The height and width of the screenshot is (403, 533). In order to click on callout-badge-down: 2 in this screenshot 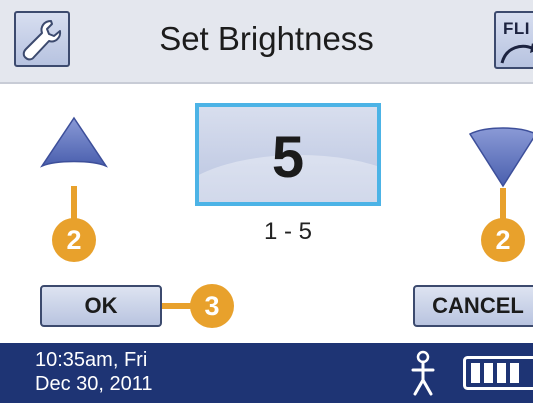, I will do `click(503, 240)`.